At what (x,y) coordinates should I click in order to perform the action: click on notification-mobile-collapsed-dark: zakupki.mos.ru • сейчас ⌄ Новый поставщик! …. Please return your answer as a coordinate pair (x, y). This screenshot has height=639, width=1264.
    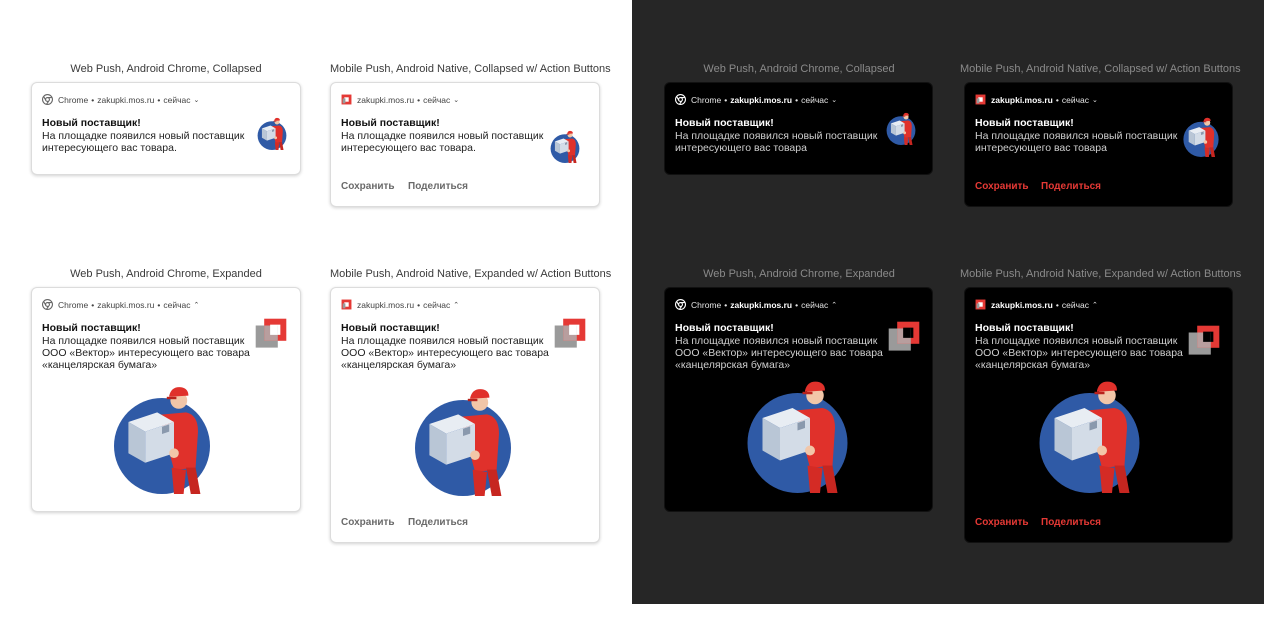
    Looking at the image, I should click on (1098, 144).